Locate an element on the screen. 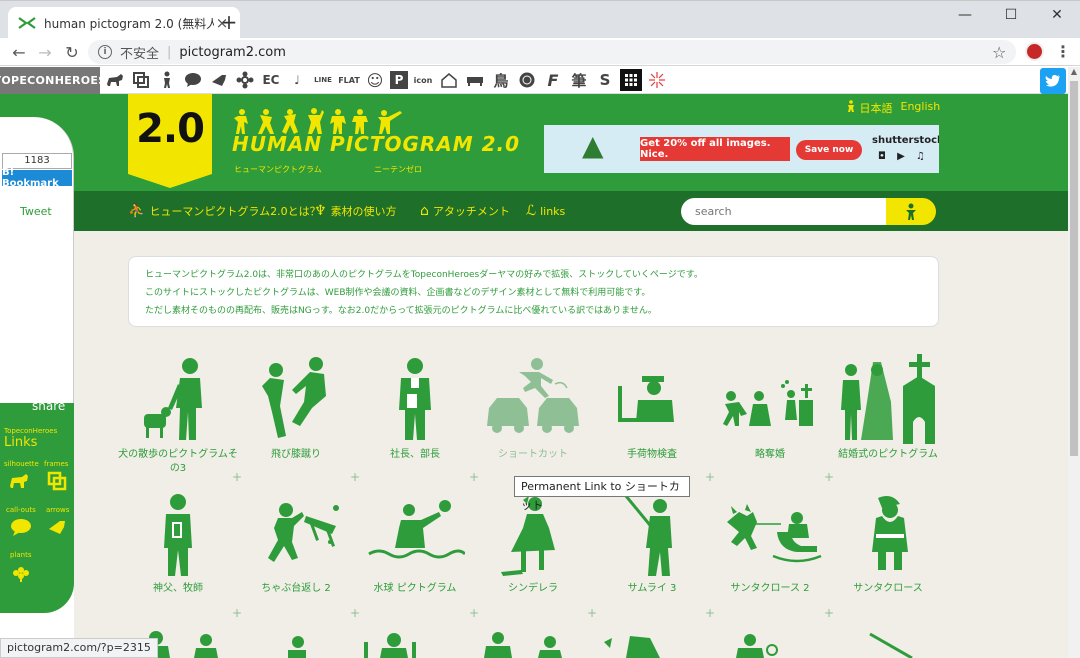  house-icon is located at coordinates (449, 80).